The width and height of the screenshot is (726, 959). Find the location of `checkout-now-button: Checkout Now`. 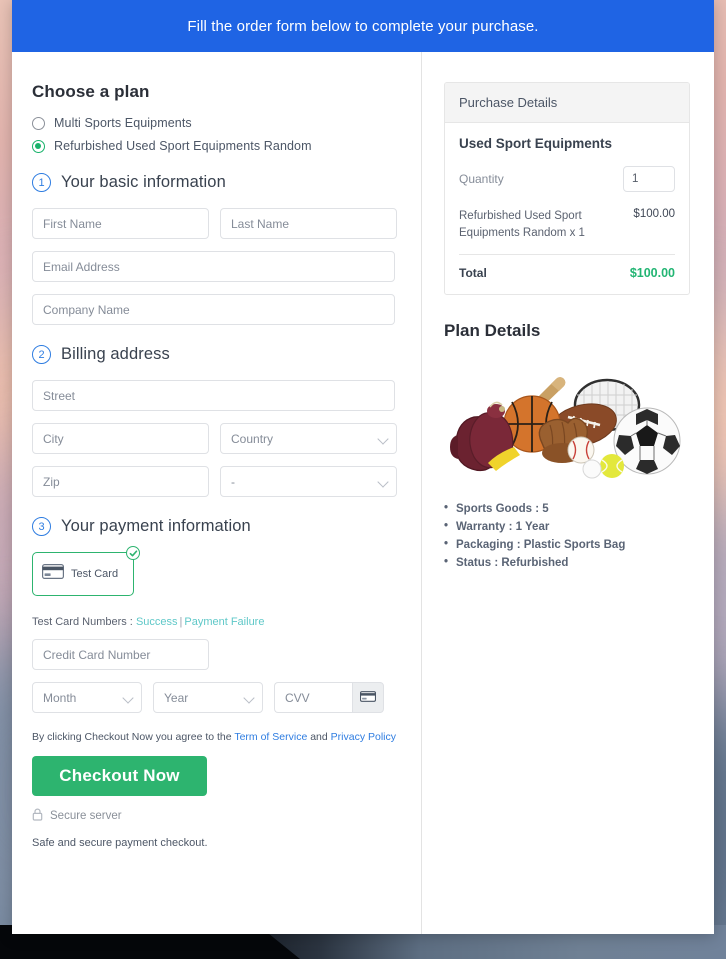

checkout-now-button: Checkout Now is located at coordinates (119, 776).